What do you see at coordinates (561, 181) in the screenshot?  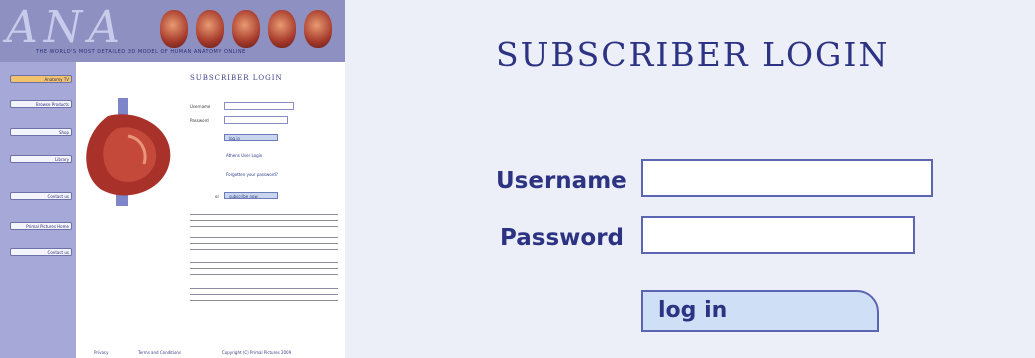 I see `username-label: Username` at bounding box center [561, 181].